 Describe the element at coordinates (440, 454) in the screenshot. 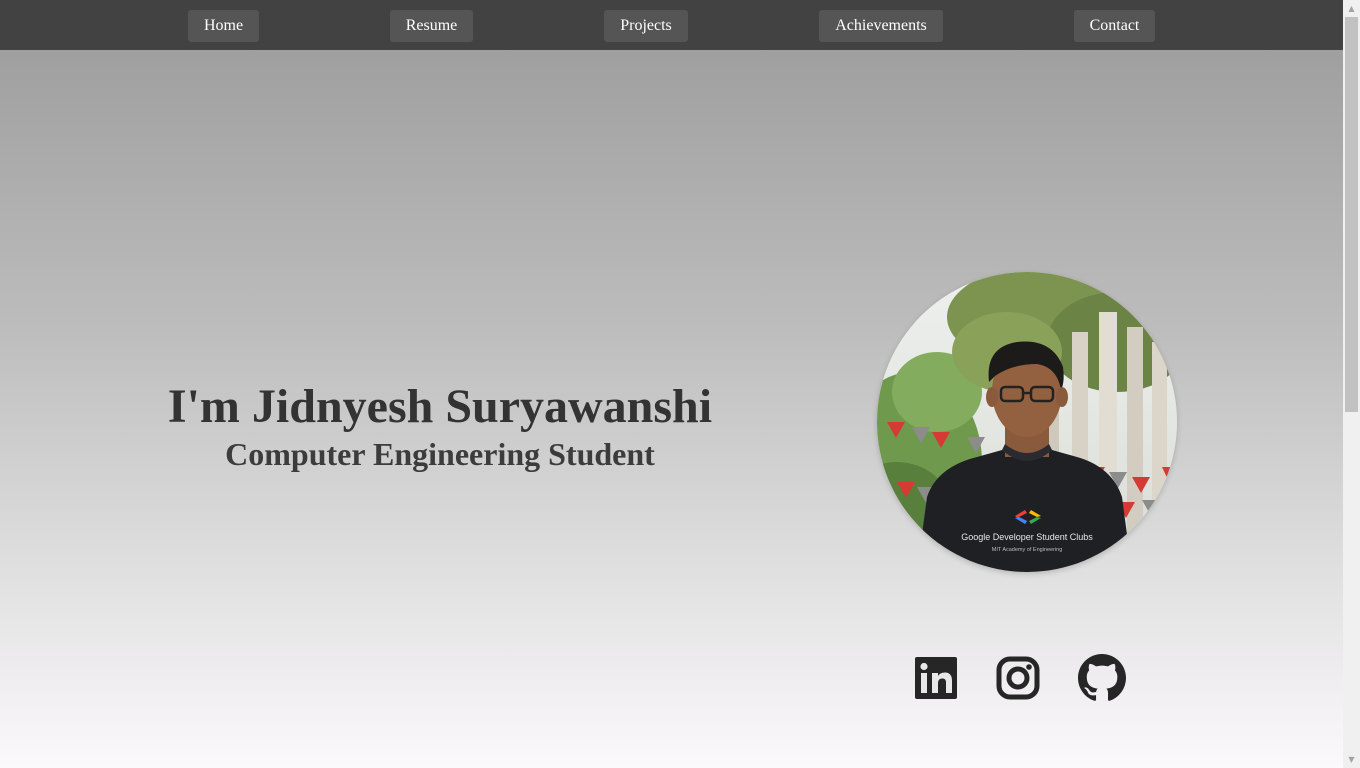

I see `hero-role: Computer Engineering Student` at that location.